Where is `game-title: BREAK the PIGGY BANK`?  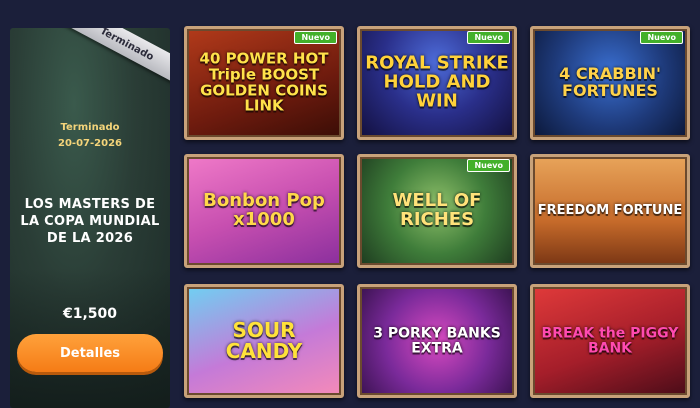 game-title: BREAK the PIGGY BANK is located at coordinates (610, 340).